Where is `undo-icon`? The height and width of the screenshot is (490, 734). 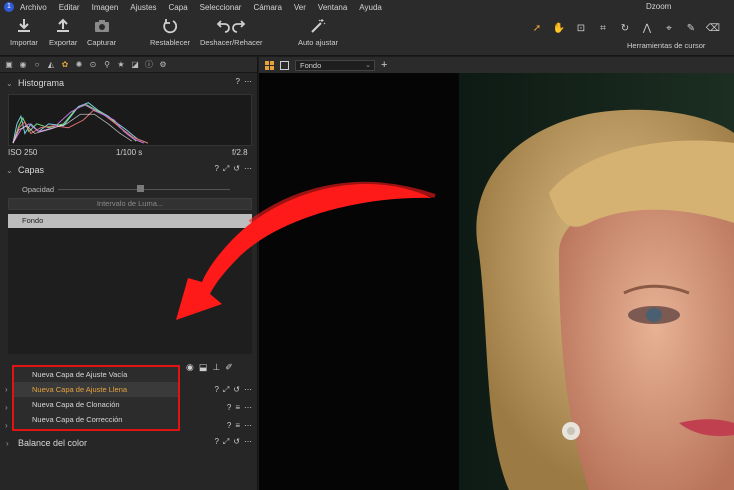 undo-icon is located at coordinates (231, 26).